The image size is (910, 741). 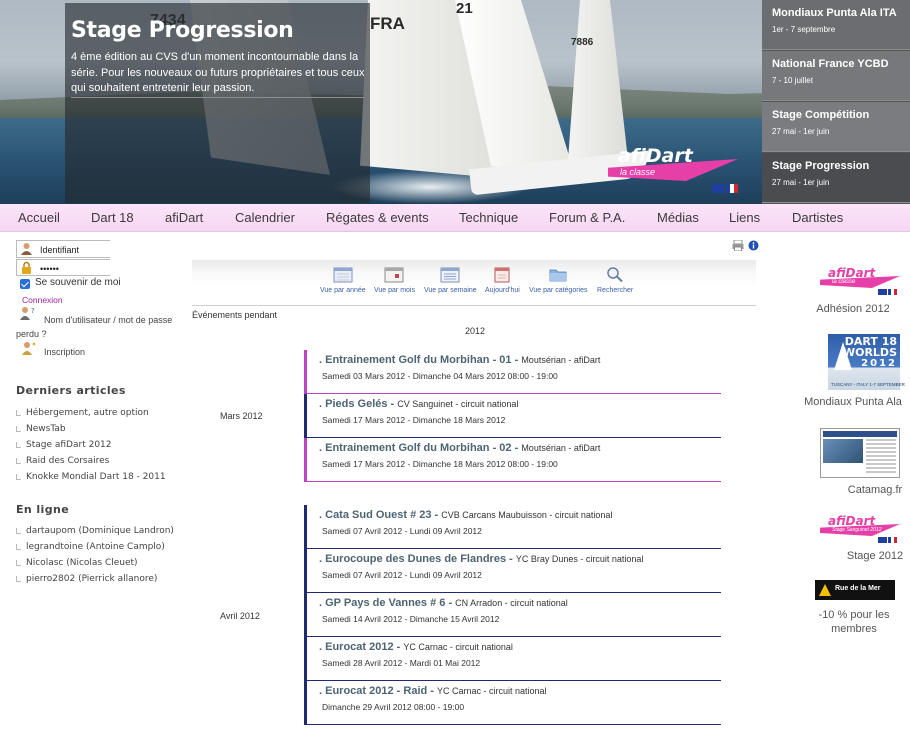 What do you see at coordinates (217, 97) in the screenshot?
I see `hero-divider` at bounding box center [217, 97].